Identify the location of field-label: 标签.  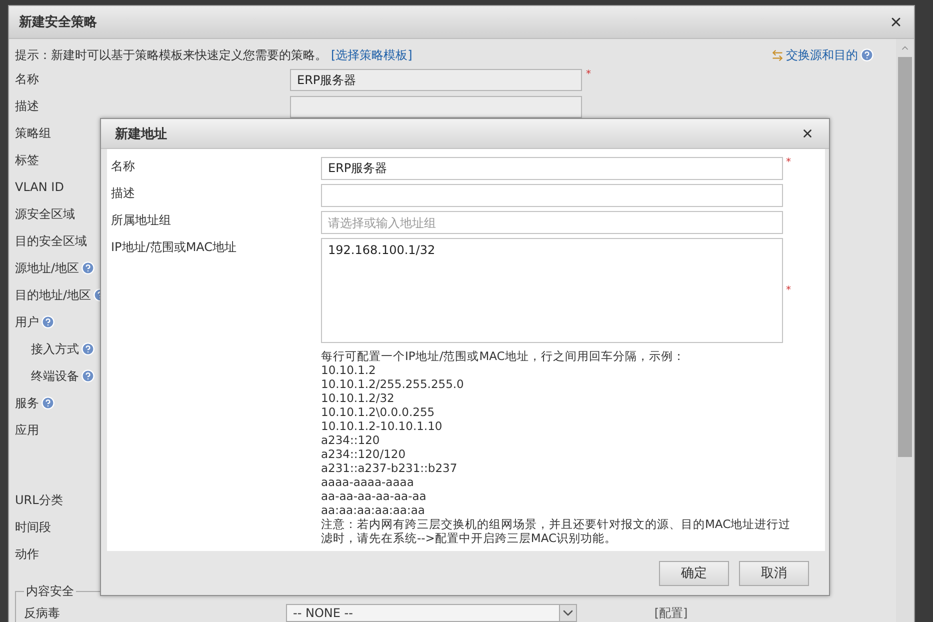
(27, 160).